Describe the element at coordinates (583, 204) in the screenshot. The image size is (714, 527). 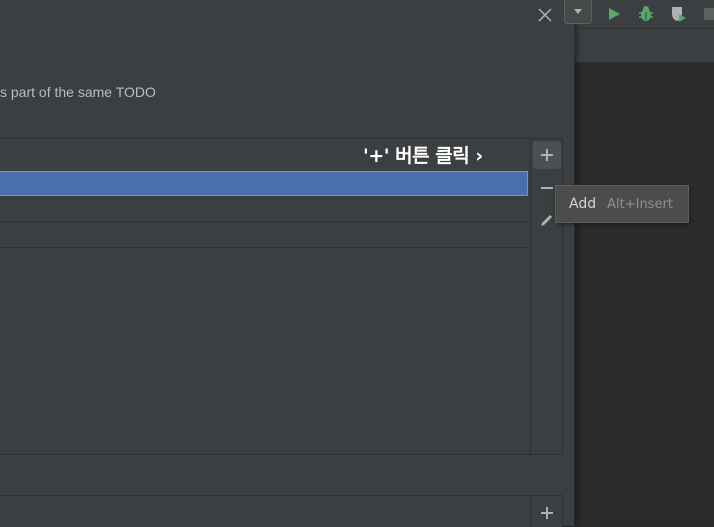
I see `tooltip-label: Add` at that location.